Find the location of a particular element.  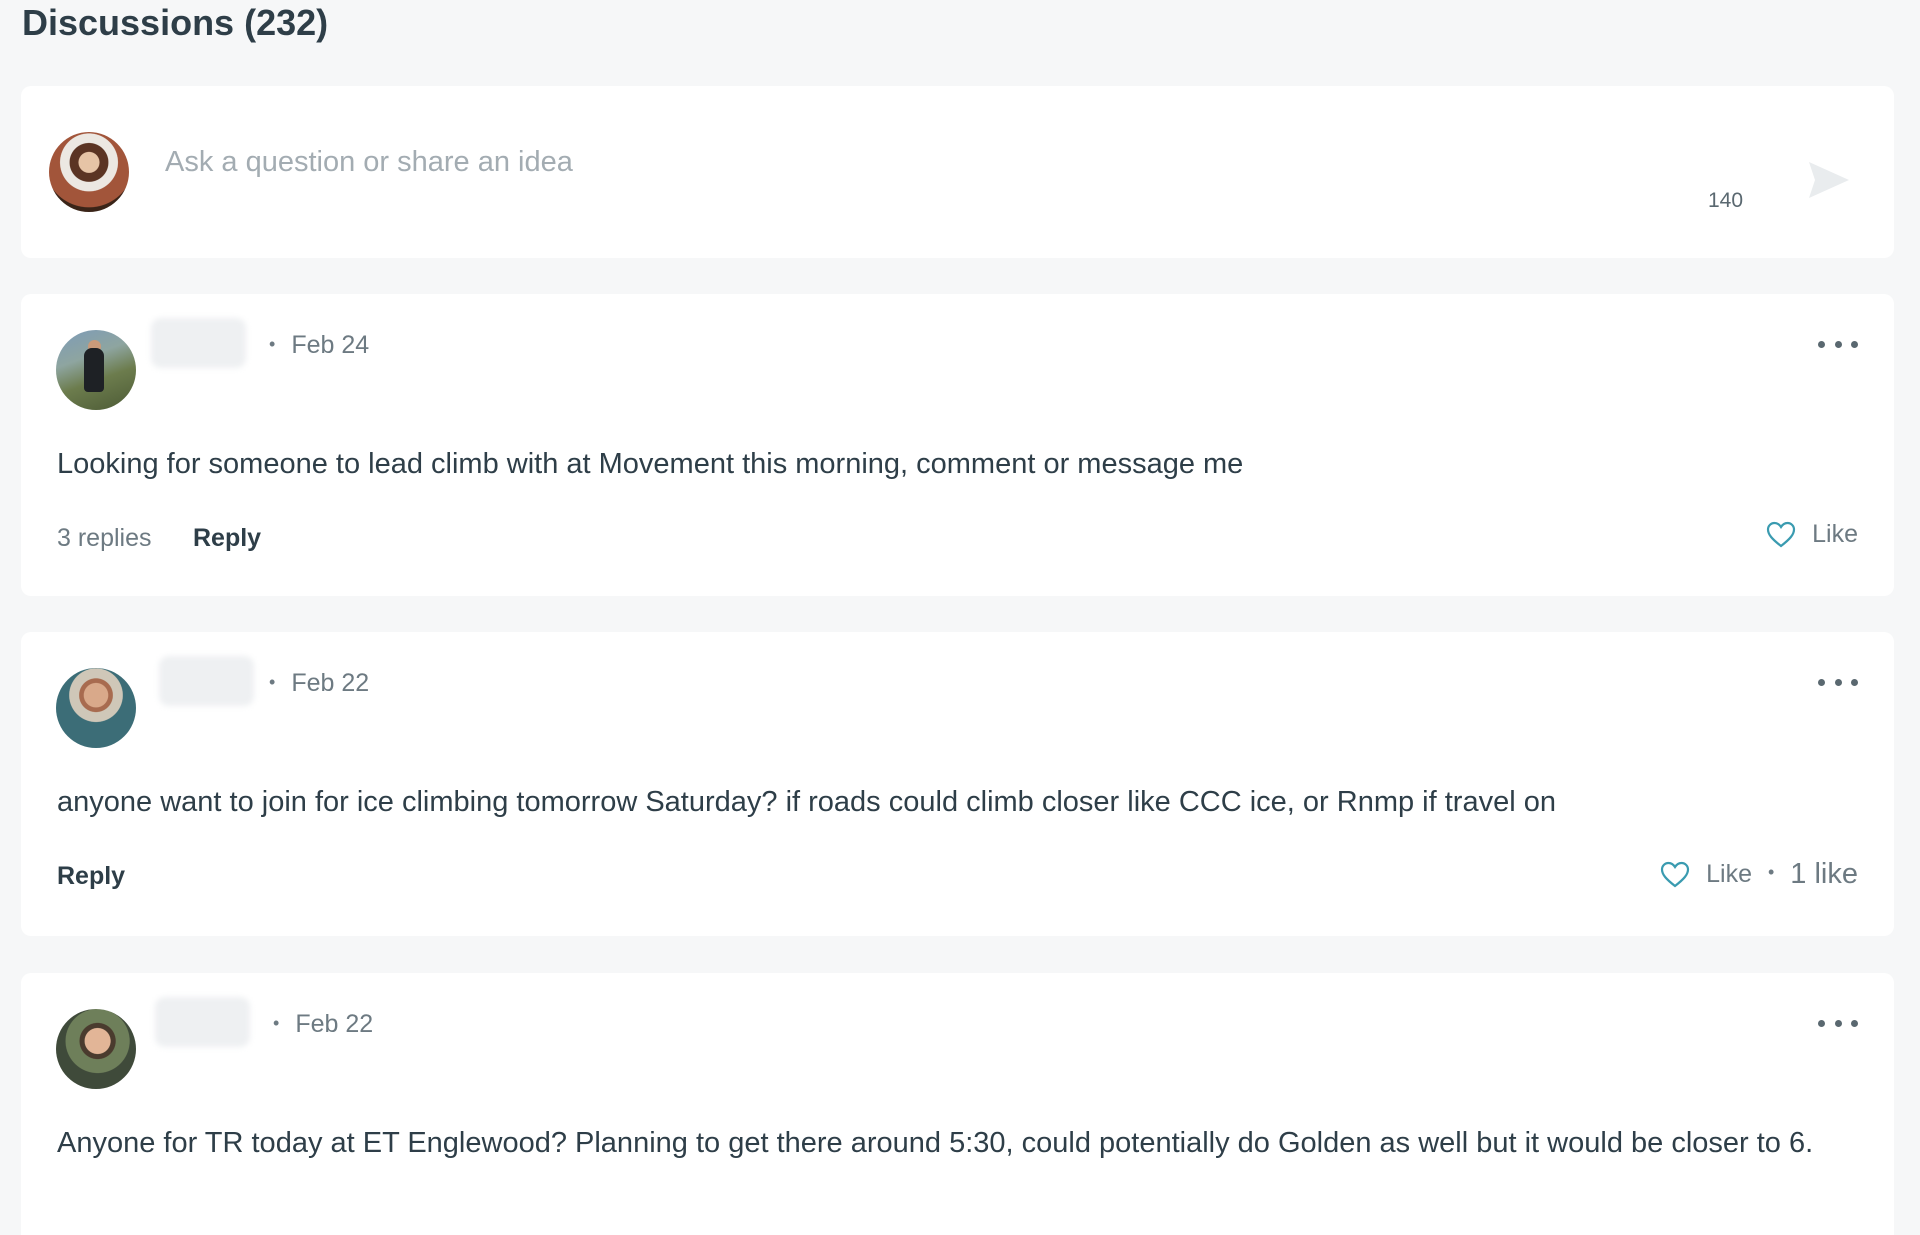

post-meta: • Feb 24 is located at coordinates (319, 345).